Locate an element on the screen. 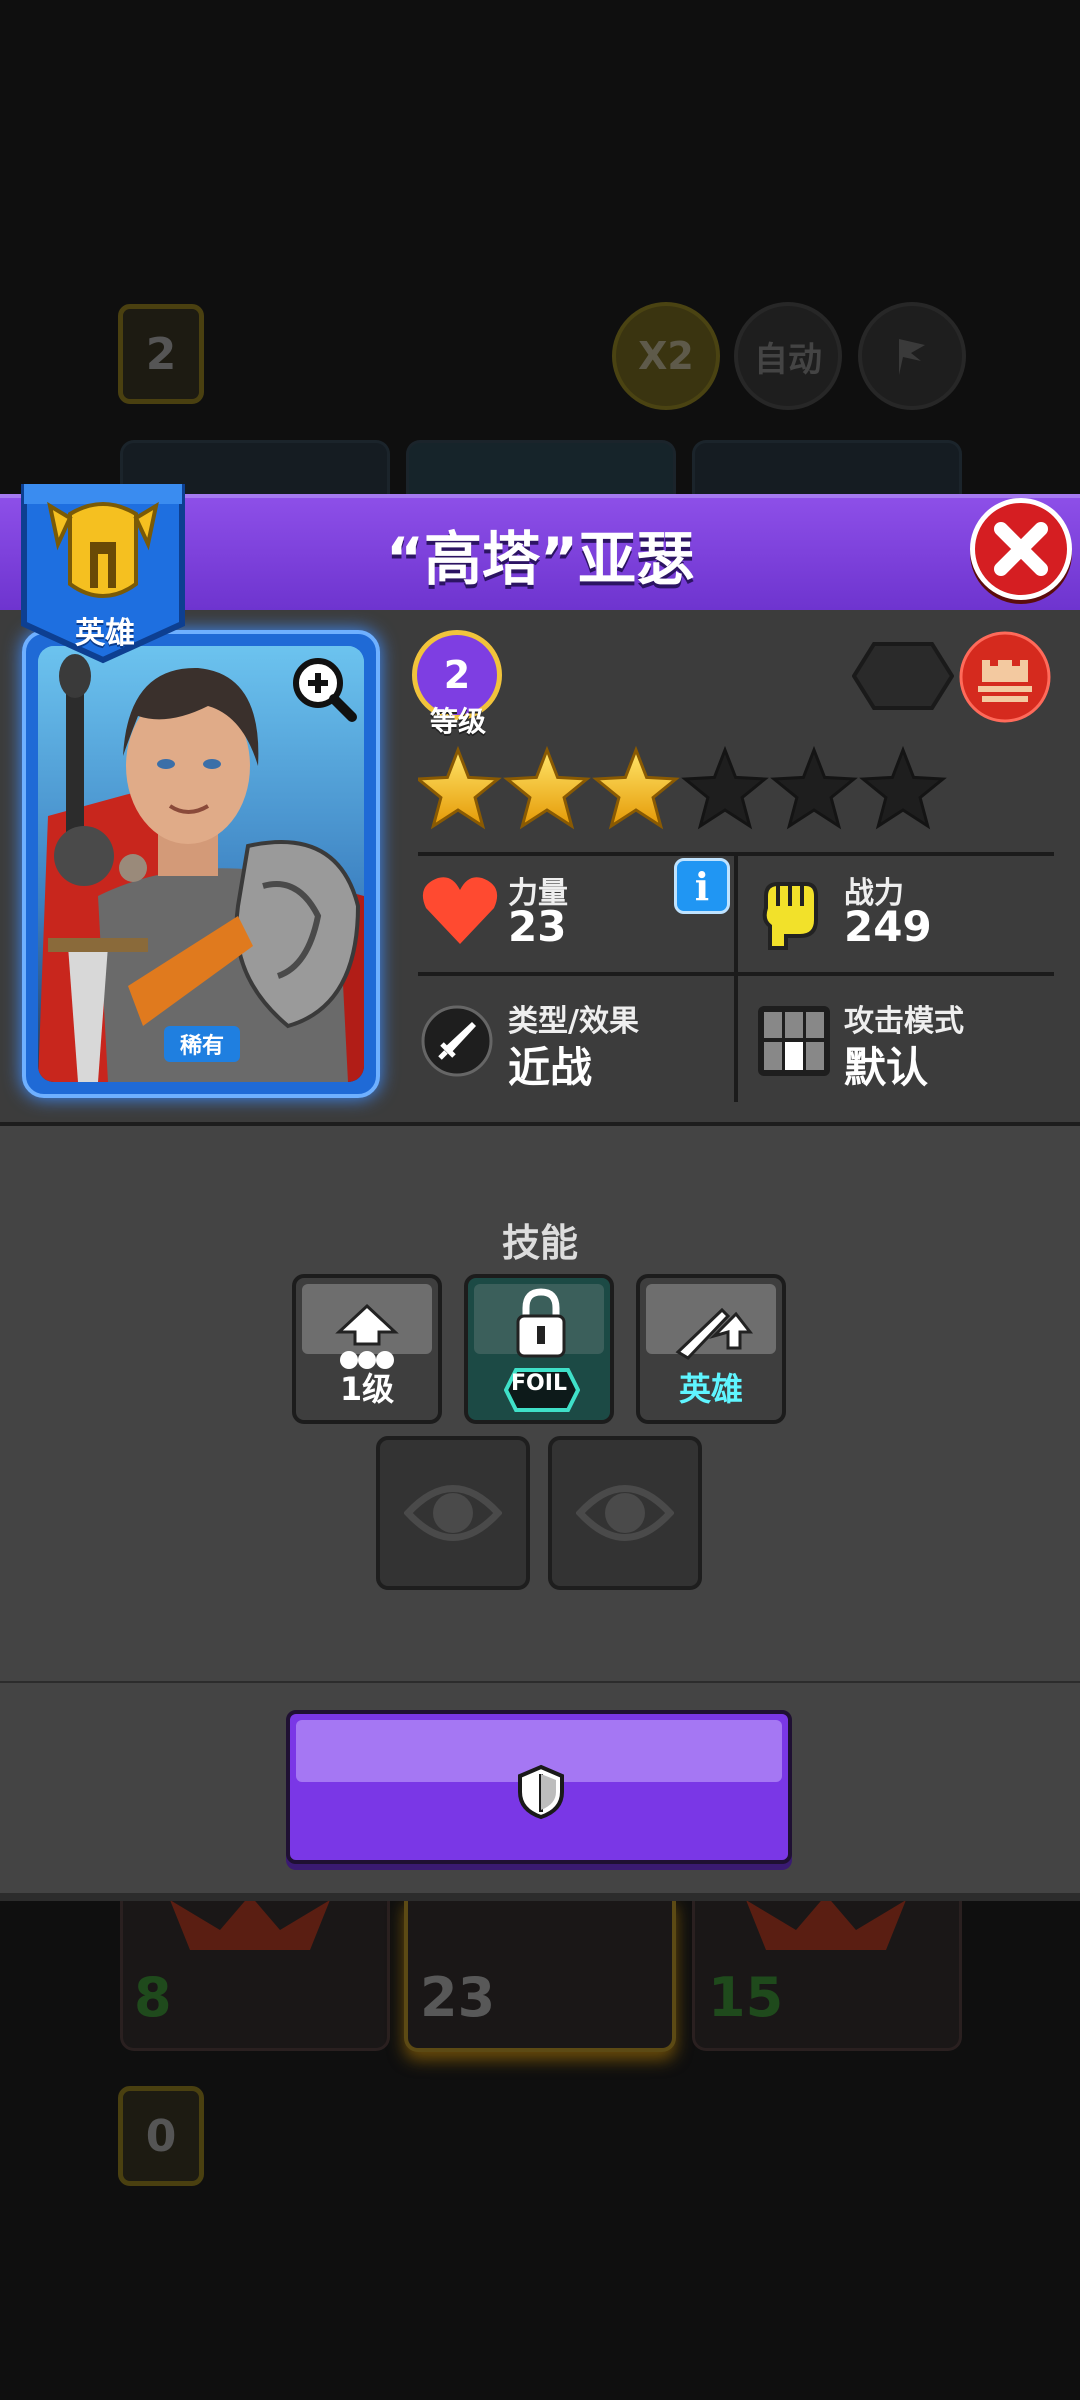  auto-label: 自动 is located at coordinates (788, 359).